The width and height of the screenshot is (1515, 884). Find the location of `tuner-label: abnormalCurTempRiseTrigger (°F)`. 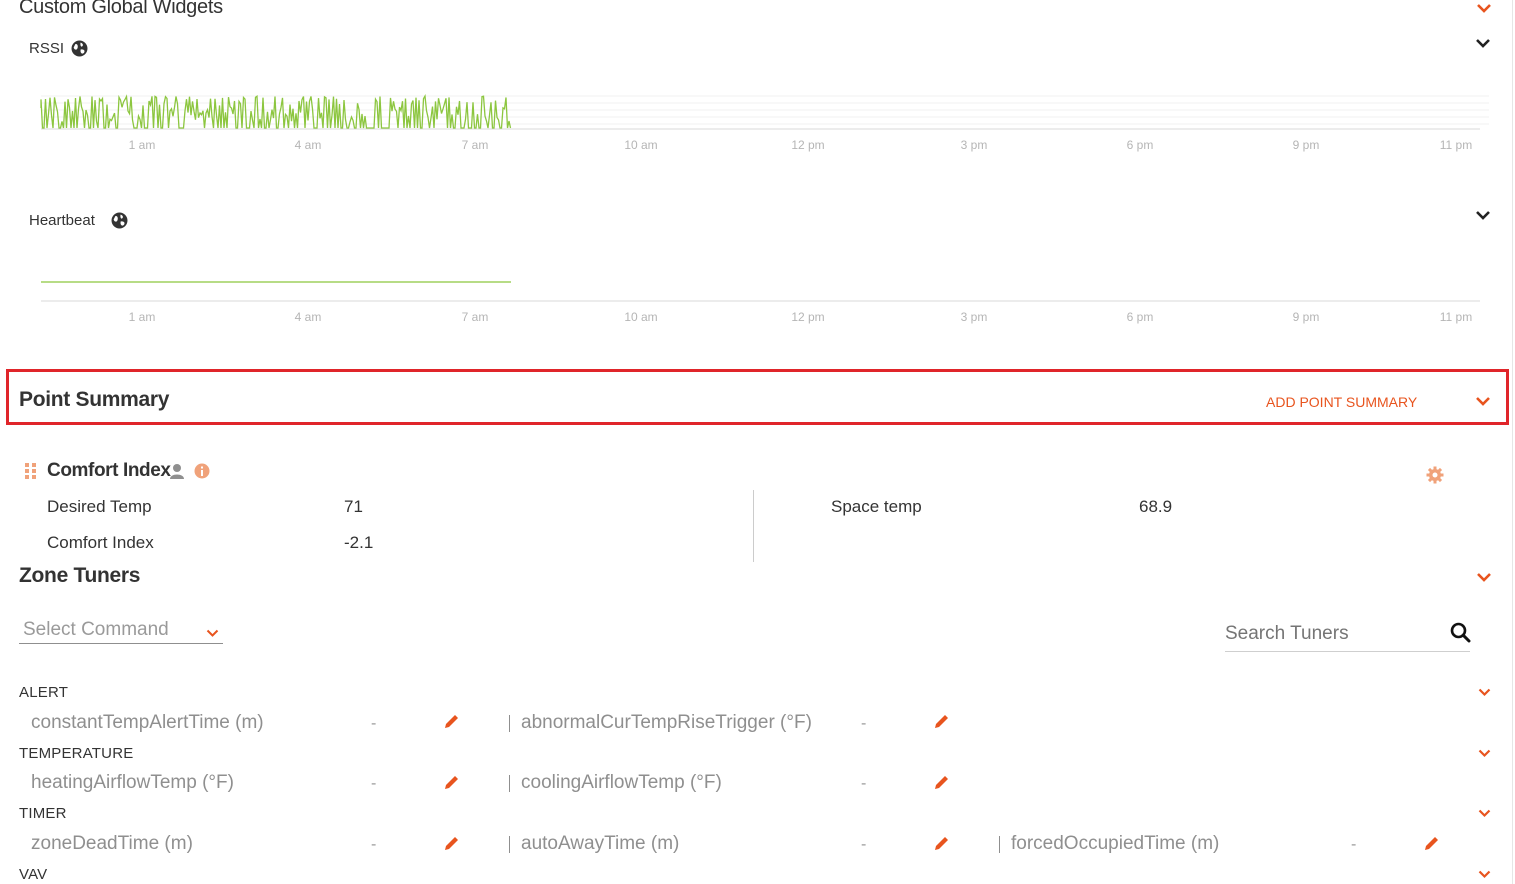

tuner-label: abnormalCurTempRiseTrigger (°F) is located at coordinates (666, 722).